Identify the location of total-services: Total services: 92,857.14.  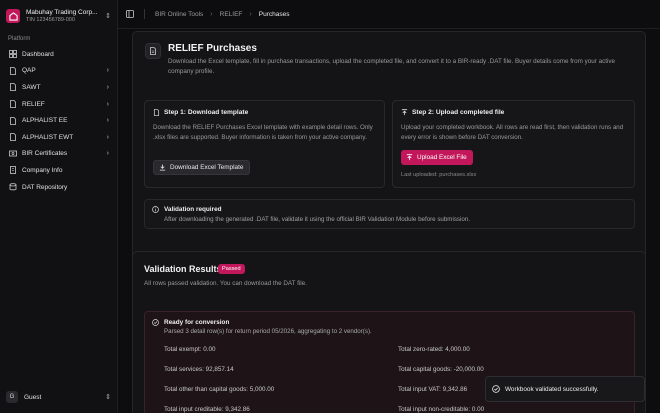
(199, 369).